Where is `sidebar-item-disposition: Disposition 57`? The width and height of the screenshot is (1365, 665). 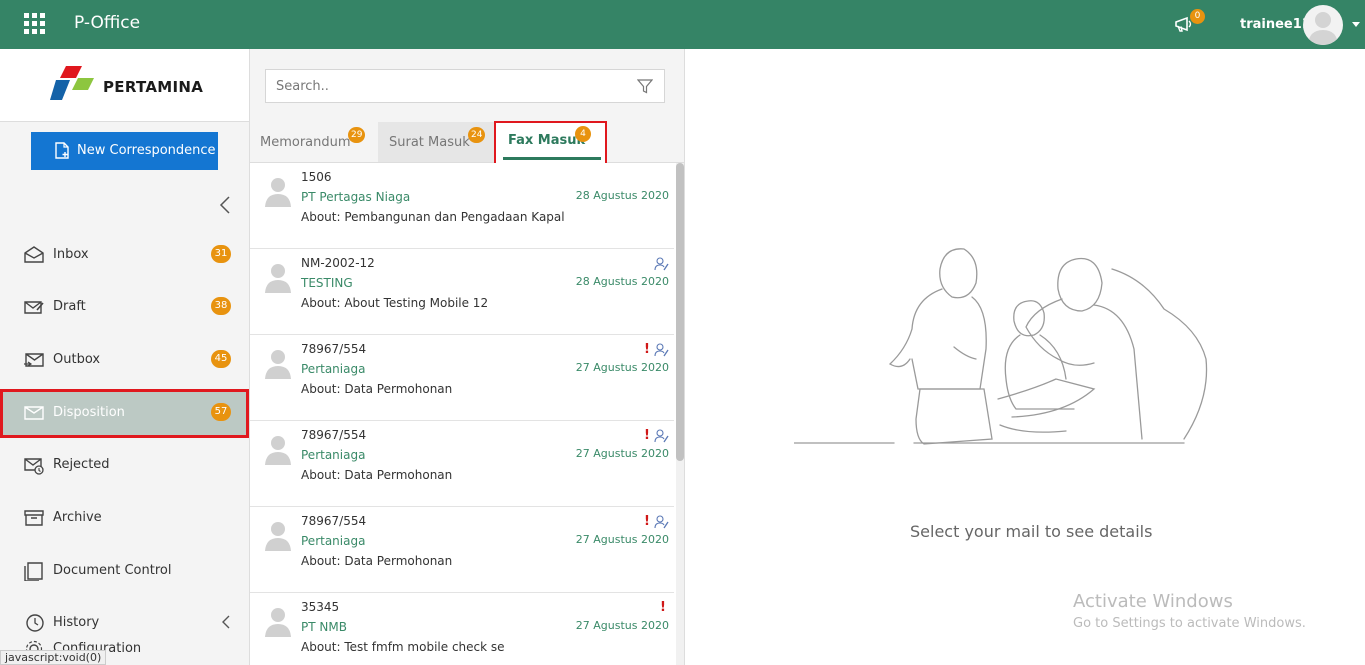
sidebar-item-disposition: Disposition 57 is located at coordinates (124, 413).